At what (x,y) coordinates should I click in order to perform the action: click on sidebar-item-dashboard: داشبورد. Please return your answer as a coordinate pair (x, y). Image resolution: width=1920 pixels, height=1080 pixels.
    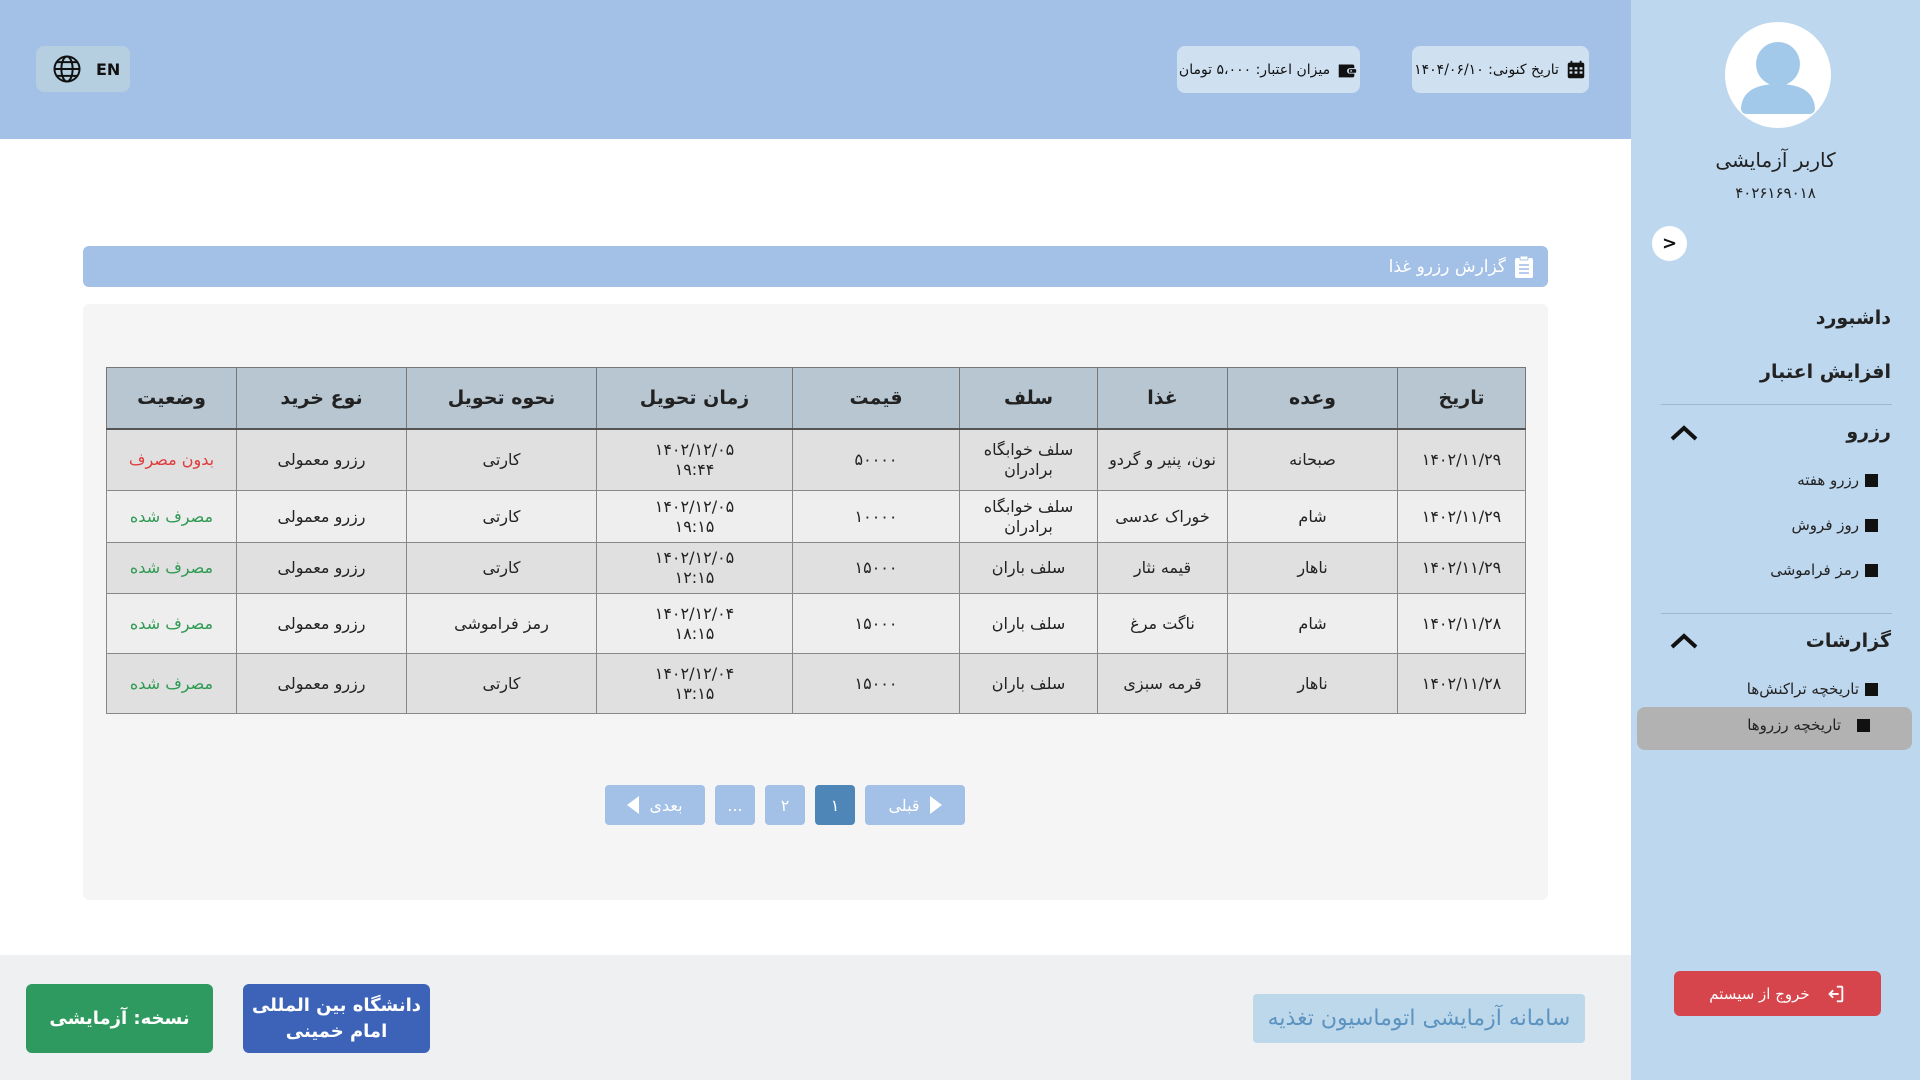
    Looking at the image, I should click on (1853, 318).